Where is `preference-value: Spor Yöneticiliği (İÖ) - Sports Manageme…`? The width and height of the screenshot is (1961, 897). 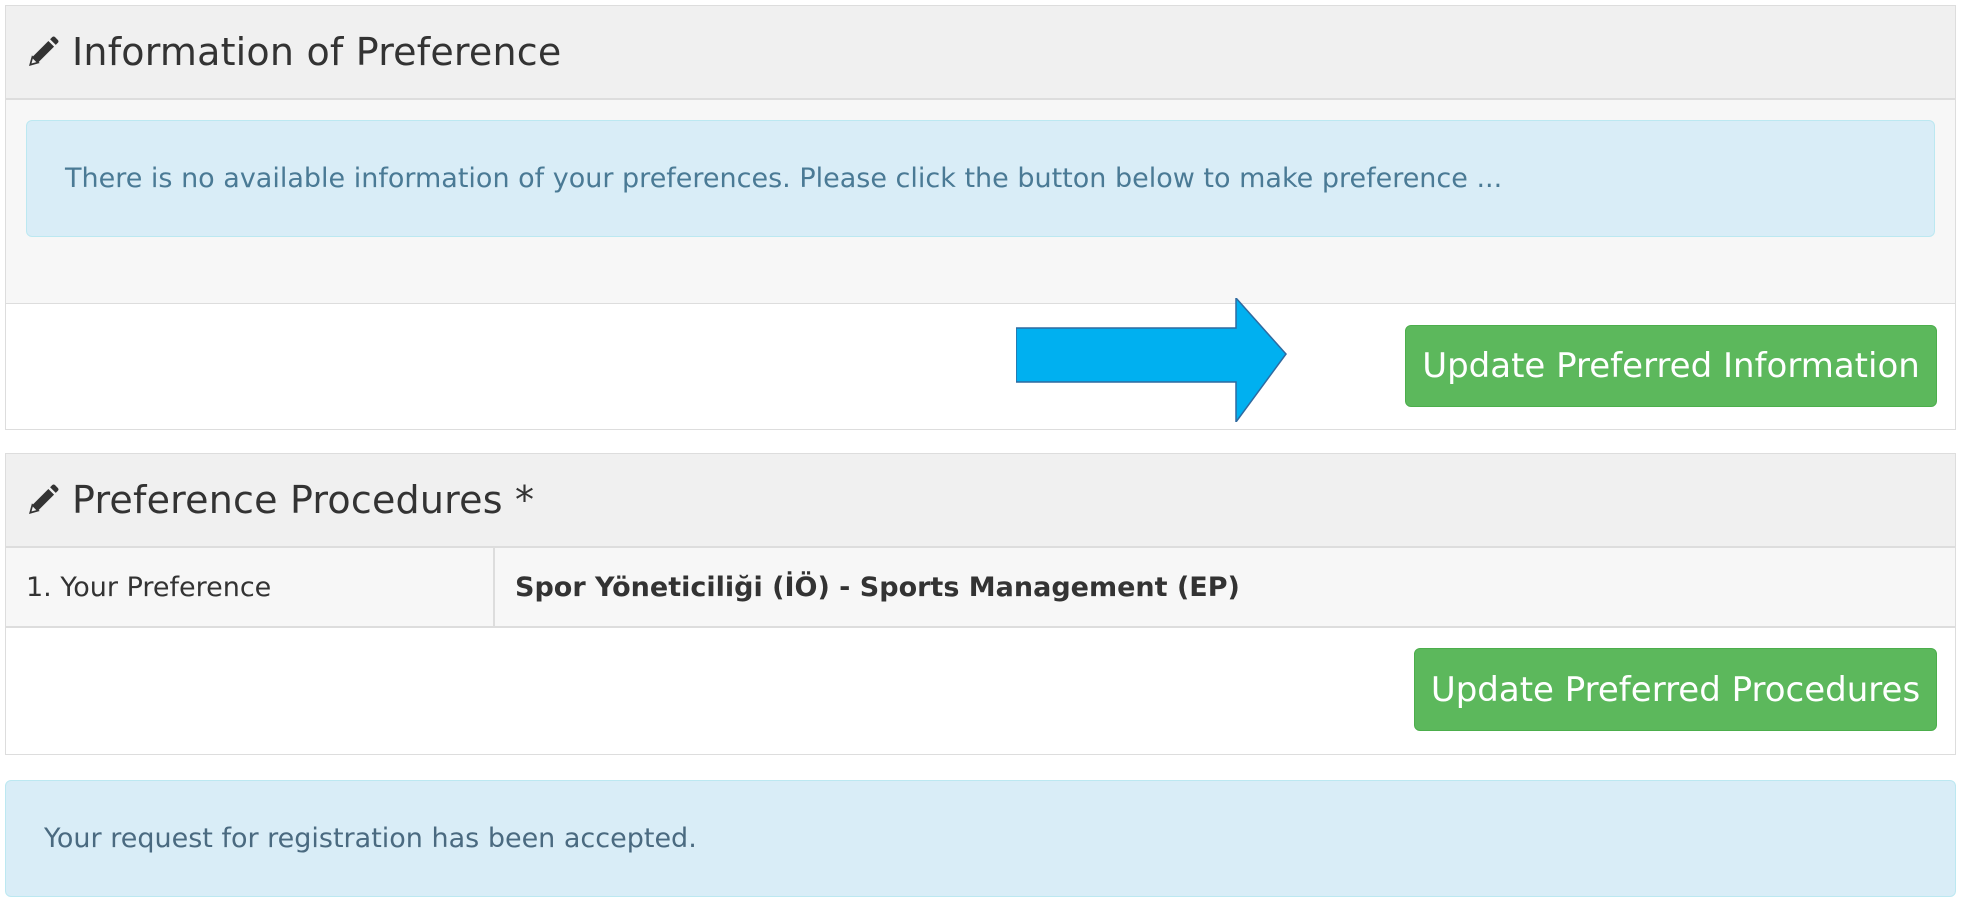 preference-value: Spor Yöneticiliği (İÖ) - Sports Manageme… is located at coordinates (877, 587).